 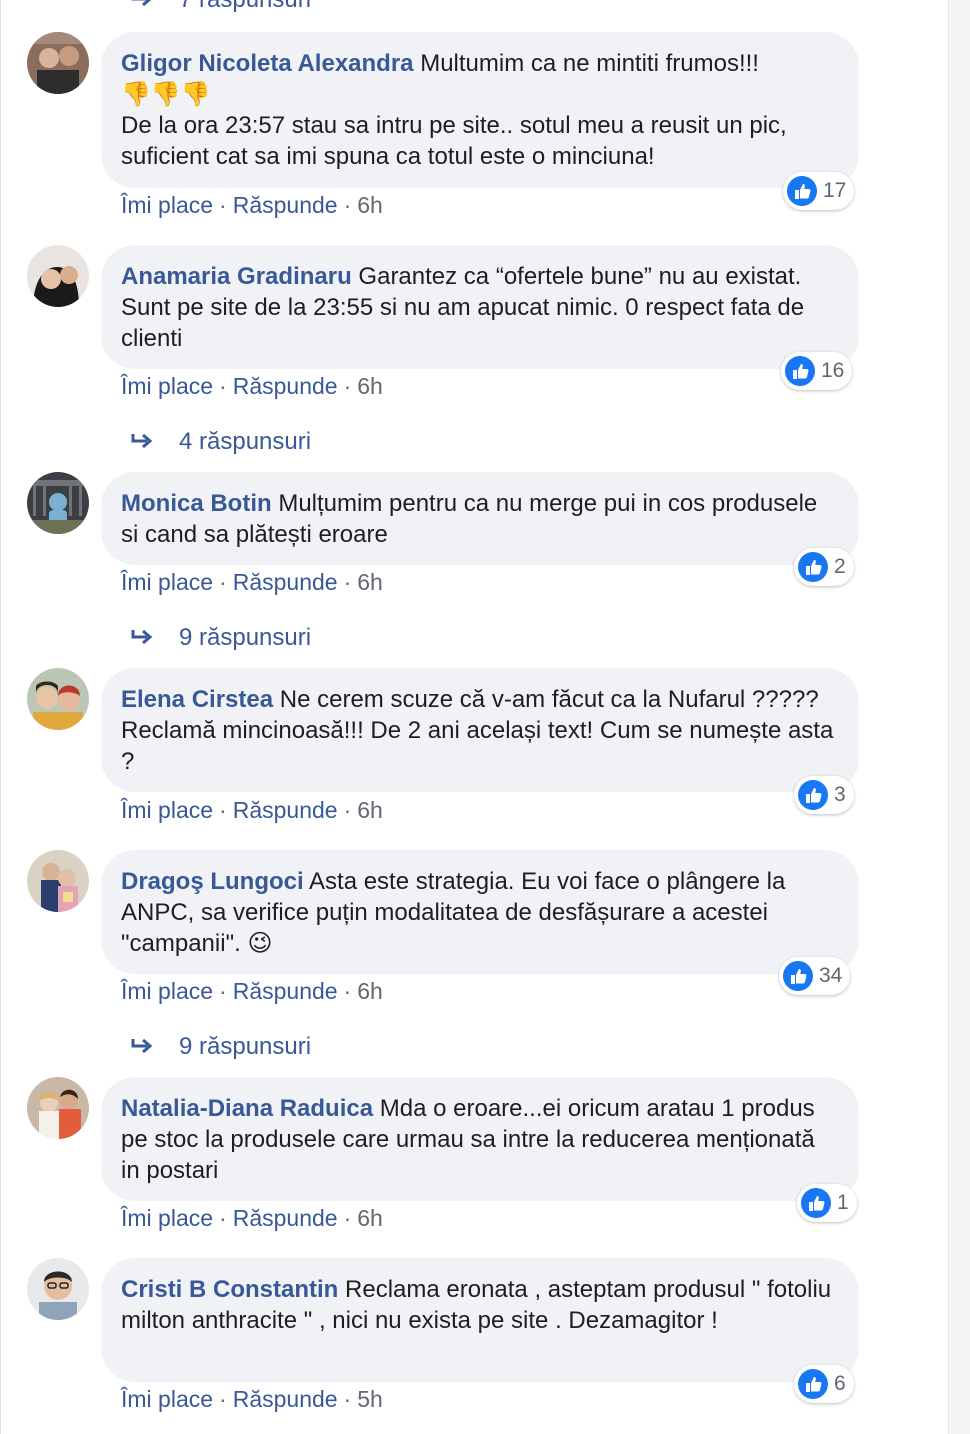 What do you see at coordinates (229, 1289) in the screenshot?
I see `comment-author: Cristi B Constantin` at bounding box center [229, 1289].